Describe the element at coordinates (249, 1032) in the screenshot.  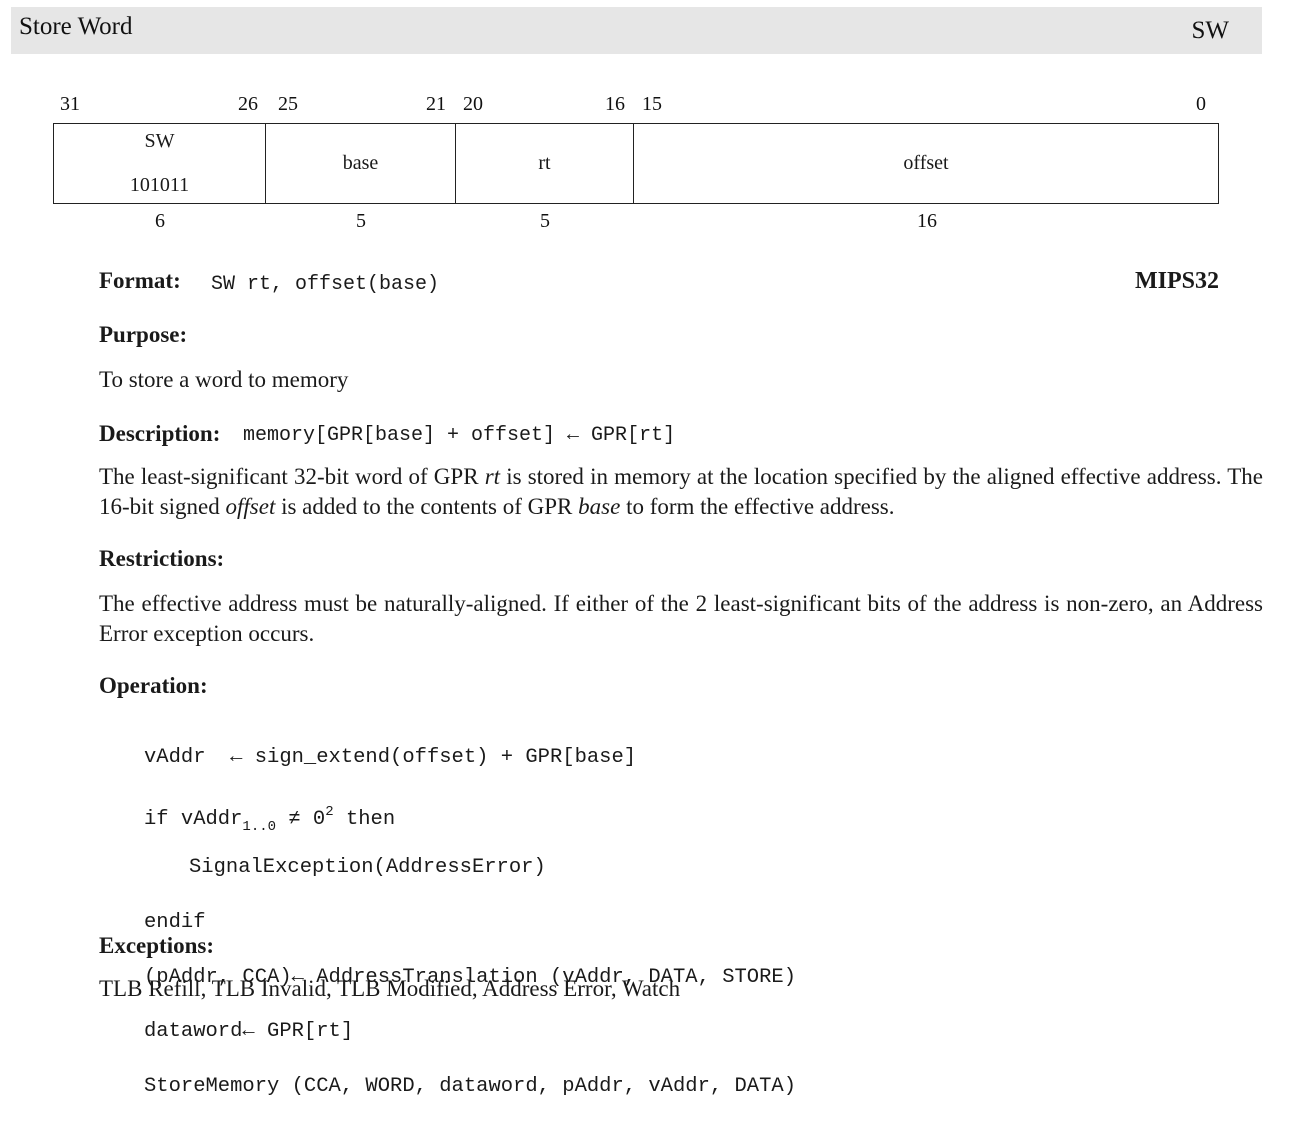
I see `code-line: dataword← GPR[rt]` at that location.